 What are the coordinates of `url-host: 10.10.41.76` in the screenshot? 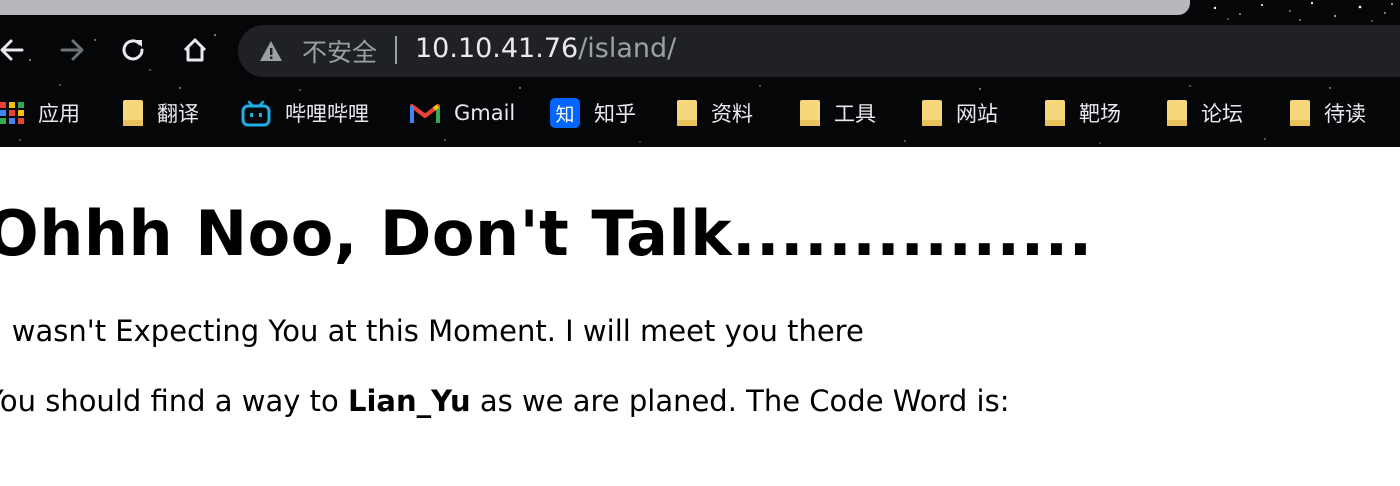 It's located at (497, 48).